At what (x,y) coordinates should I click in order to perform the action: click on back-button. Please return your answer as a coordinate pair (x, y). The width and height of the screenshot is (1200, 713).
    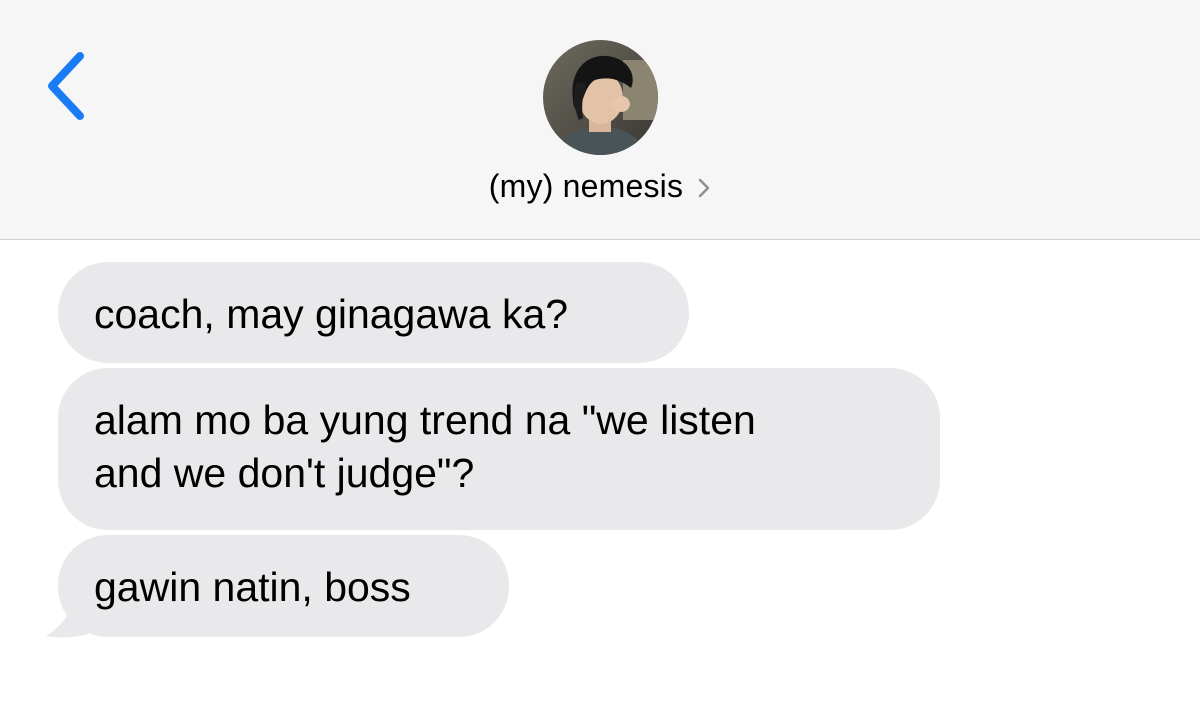
    Looking at the image, I should click on (68, 86).